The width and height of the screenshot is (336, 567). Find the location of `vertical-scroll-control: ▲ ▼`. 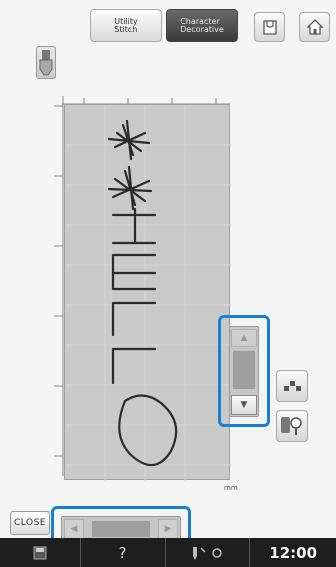

vertical-scroll-control: ▲ ▼ is located at coordinates (244, 371).